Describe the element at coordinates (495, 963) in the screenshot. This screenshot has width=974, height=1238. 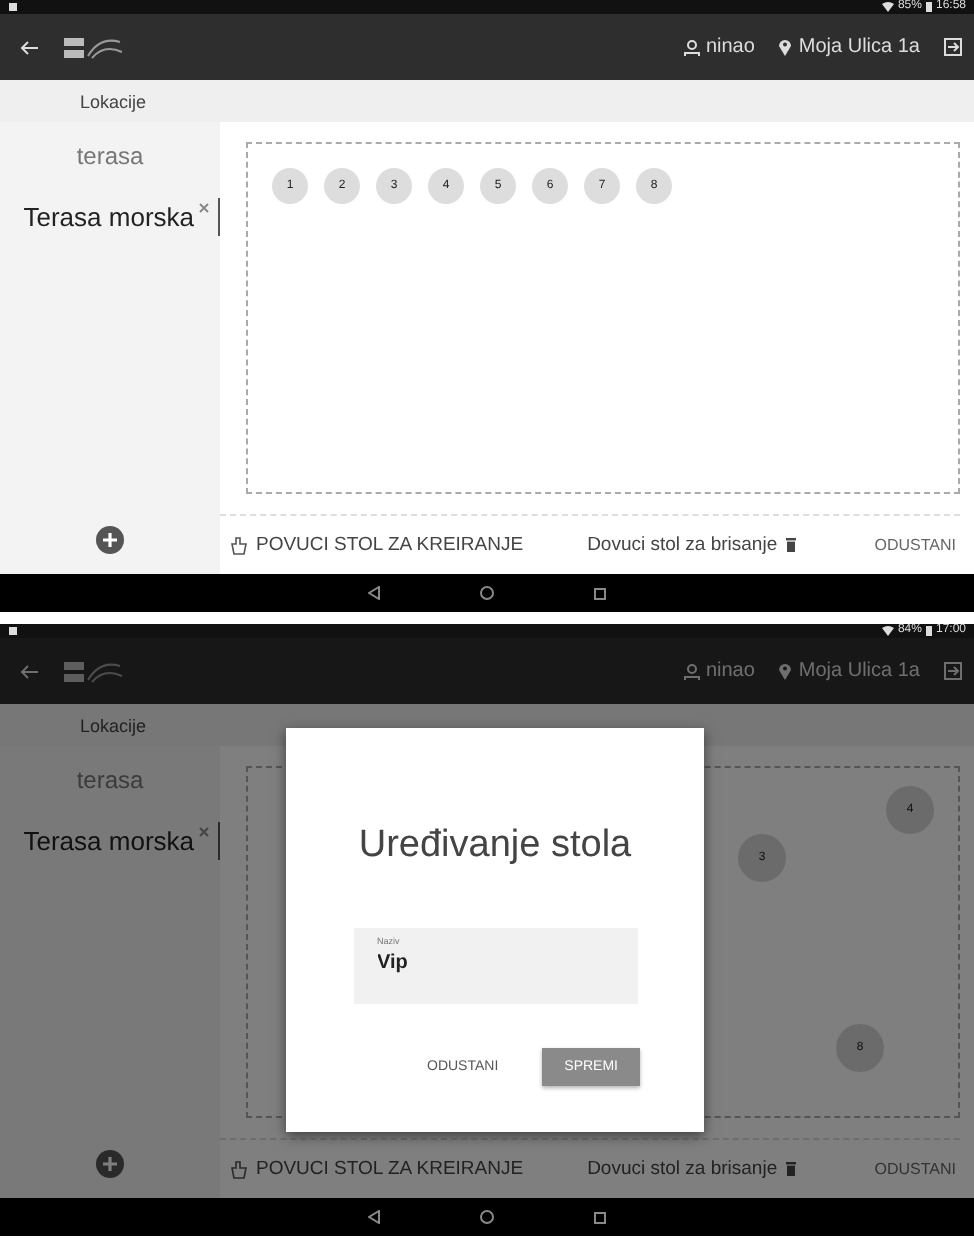
I see `name-input-field: Vip` at that location.